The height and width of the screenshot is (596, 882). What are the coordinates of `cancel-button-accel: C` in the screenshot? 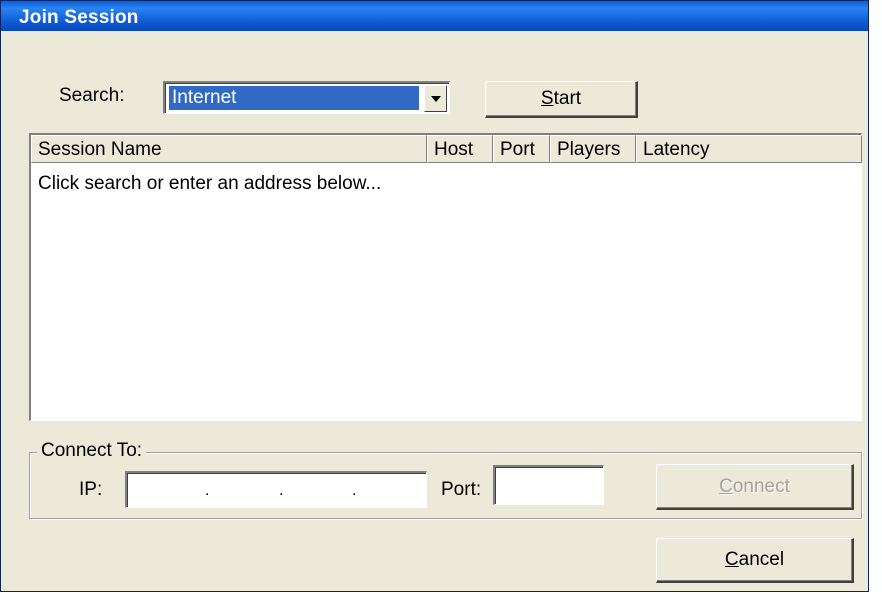 It's located at (731, 559).